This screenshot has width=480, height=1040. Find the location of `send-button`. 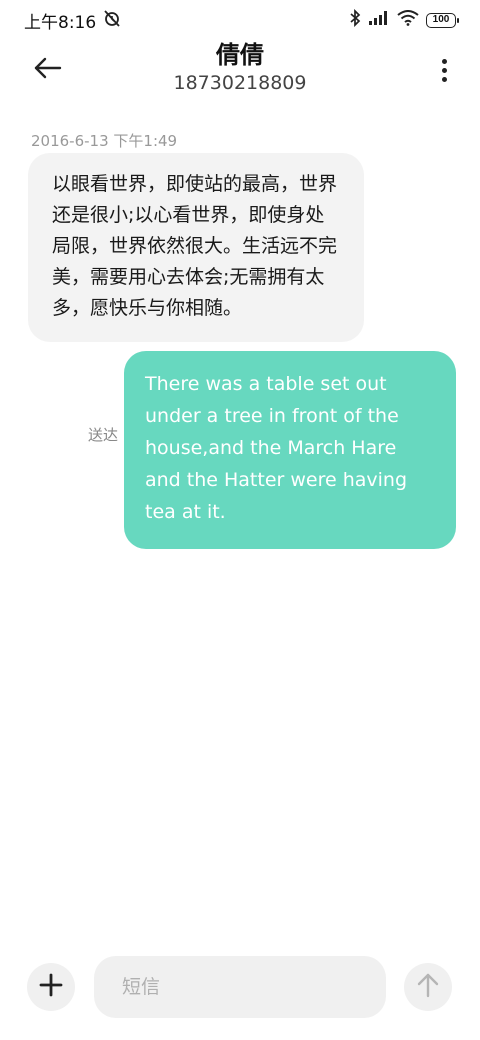

send-button is located at coordinates (428, 987).